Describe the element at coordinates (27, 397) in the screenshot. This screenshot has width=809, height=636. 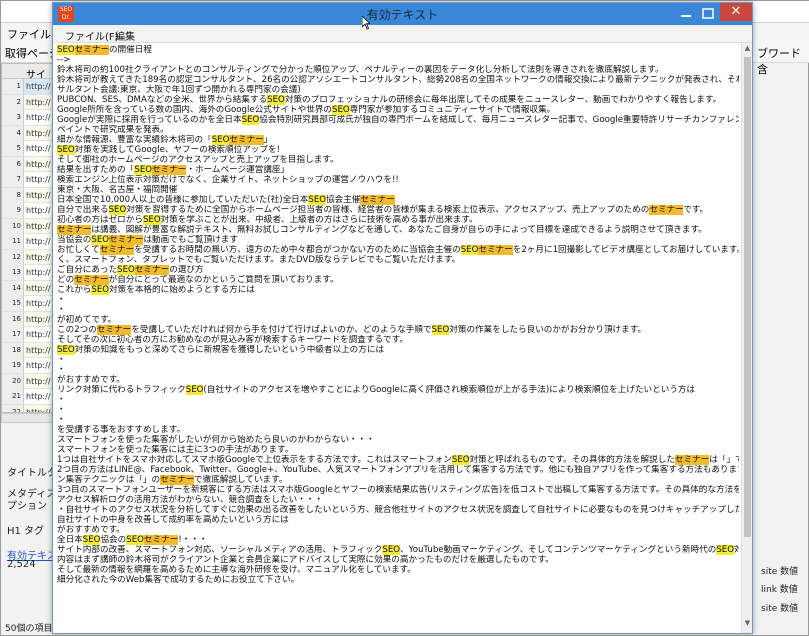
I see `table-row: 21 http://` at that location.